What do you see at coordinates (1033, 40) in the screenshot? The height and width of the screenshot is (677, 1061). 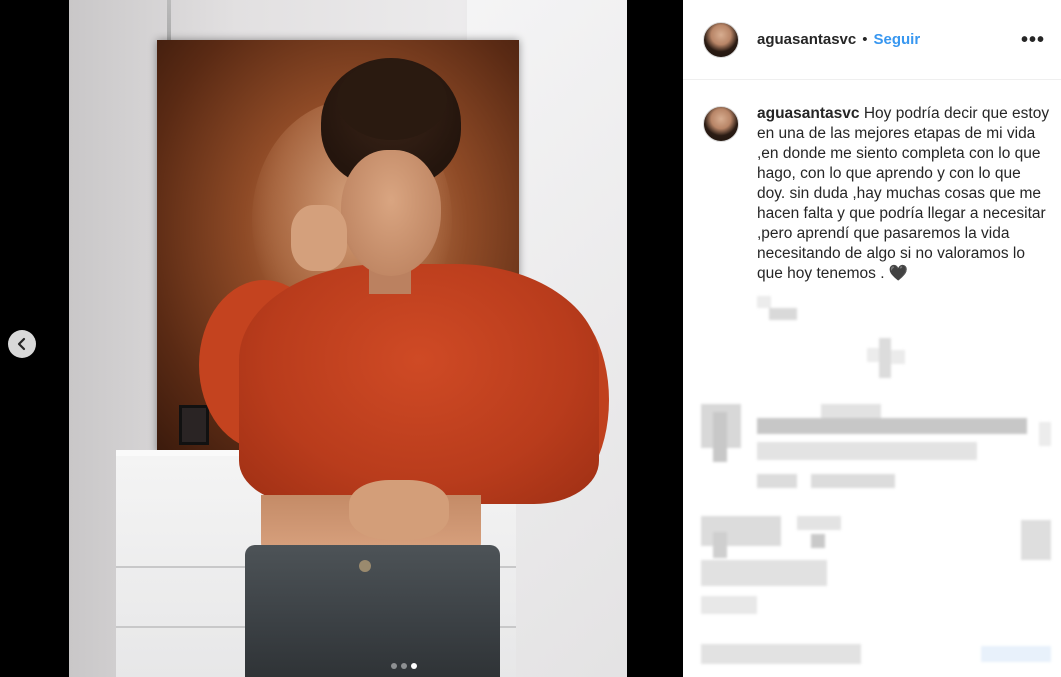 I see `more-options-icon: •••` at bounding box center [1033, 40].